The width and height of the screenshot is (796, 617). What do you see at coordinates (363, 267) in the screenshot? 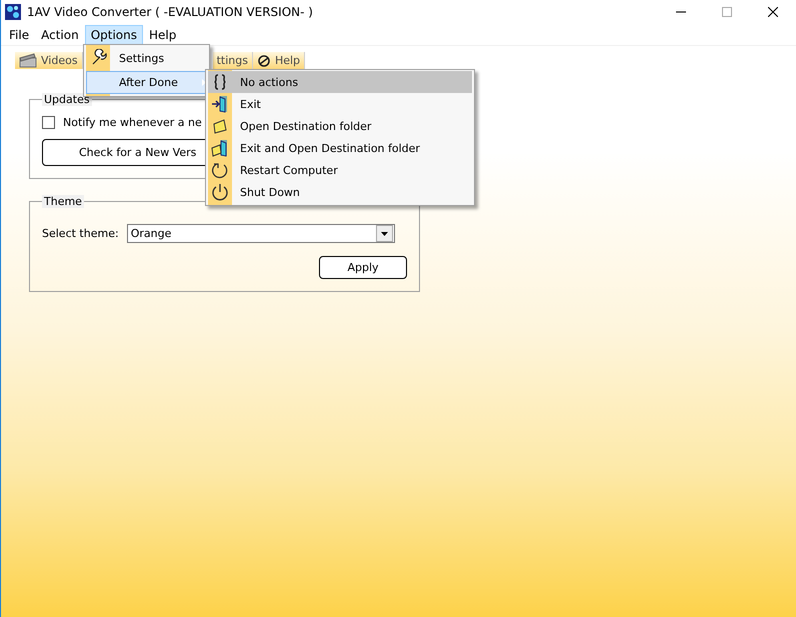
I see `apply-button: Apply` at bounding box center [363, 267].